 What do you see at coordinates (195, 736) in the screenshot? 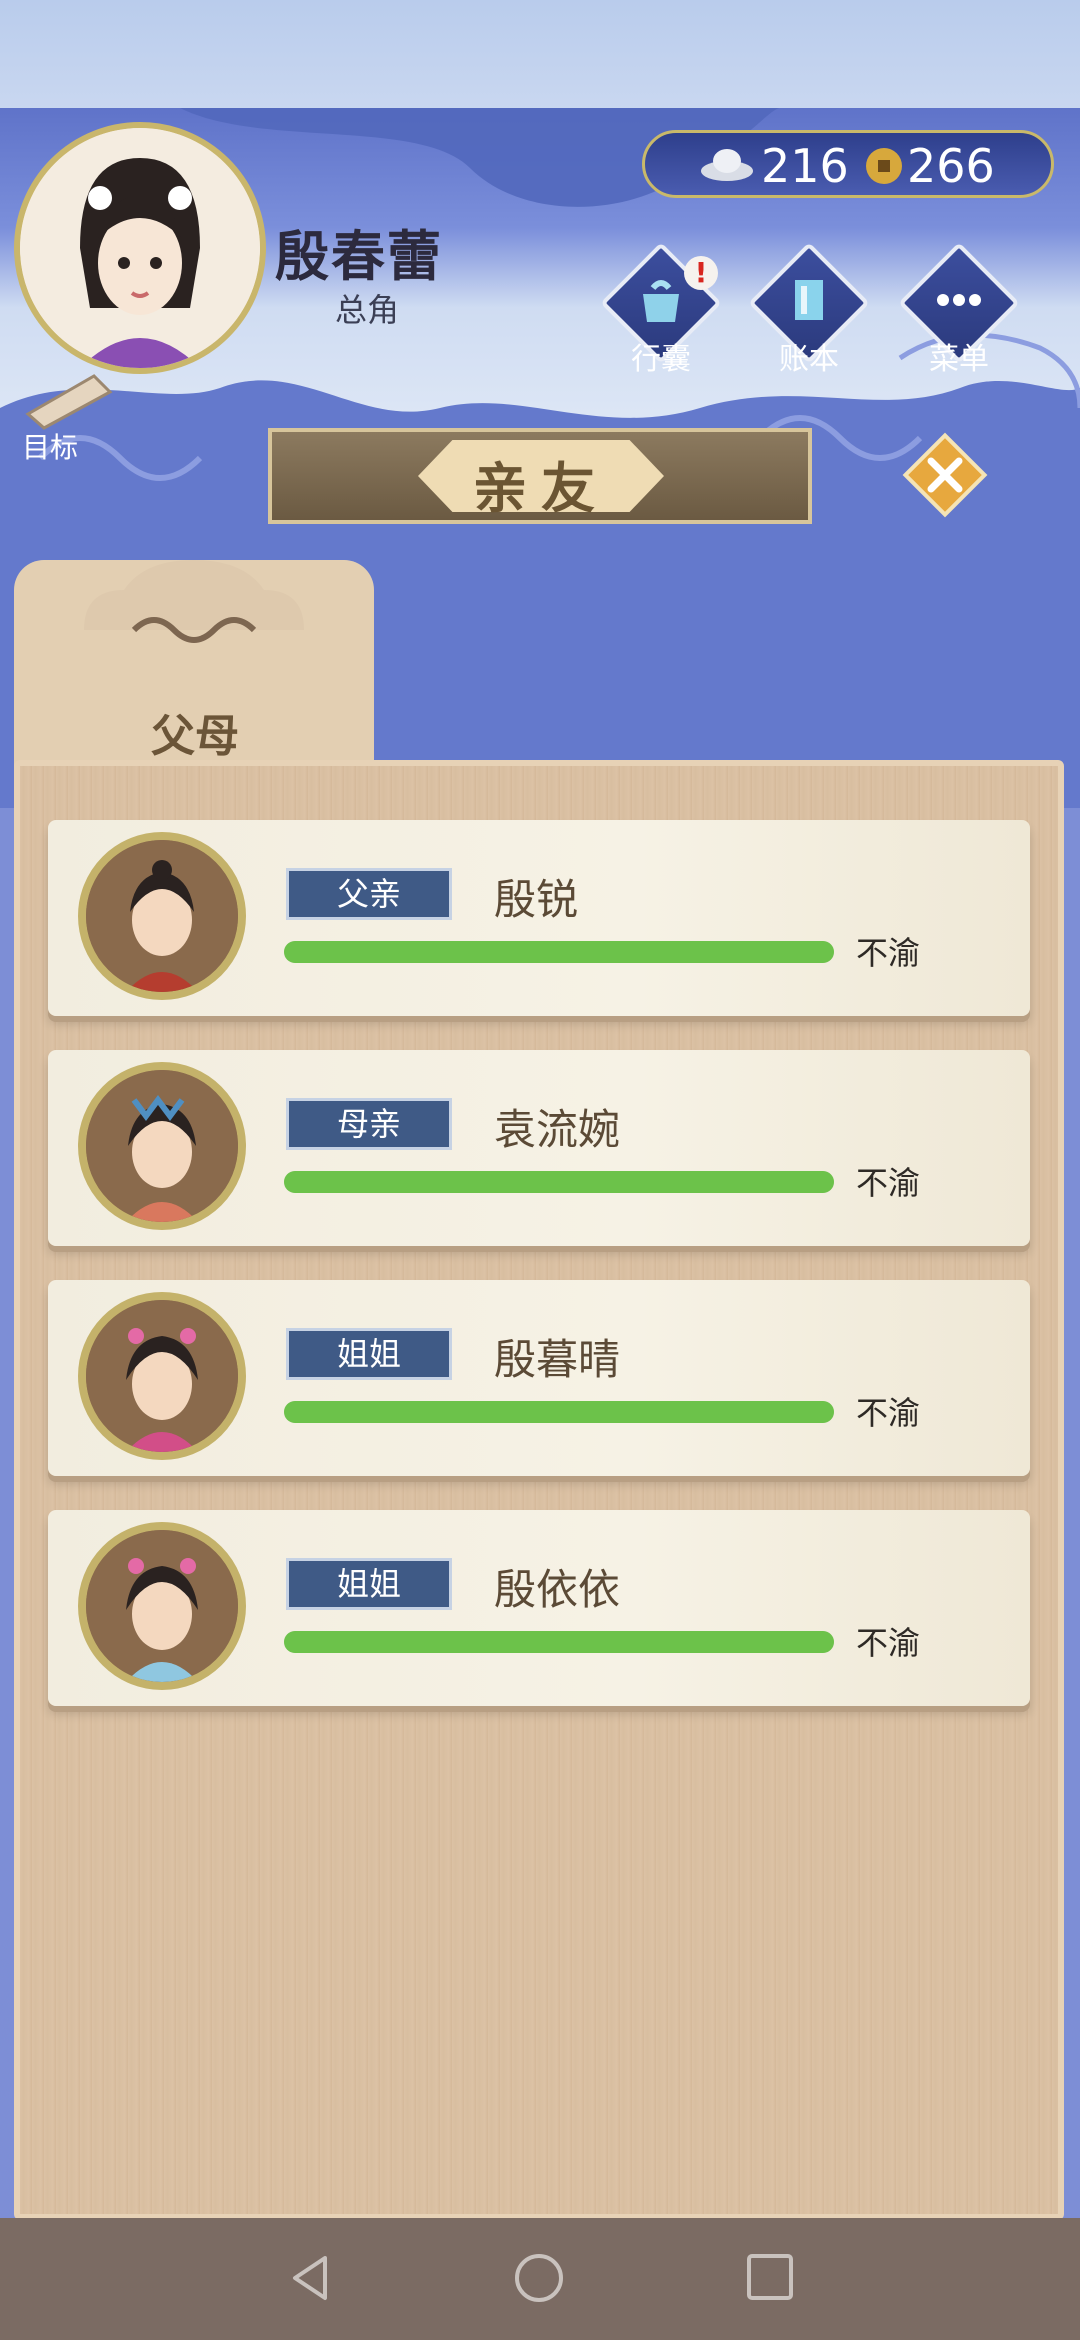
I see `tab-label: 父母` at bounding box center [195, 736].